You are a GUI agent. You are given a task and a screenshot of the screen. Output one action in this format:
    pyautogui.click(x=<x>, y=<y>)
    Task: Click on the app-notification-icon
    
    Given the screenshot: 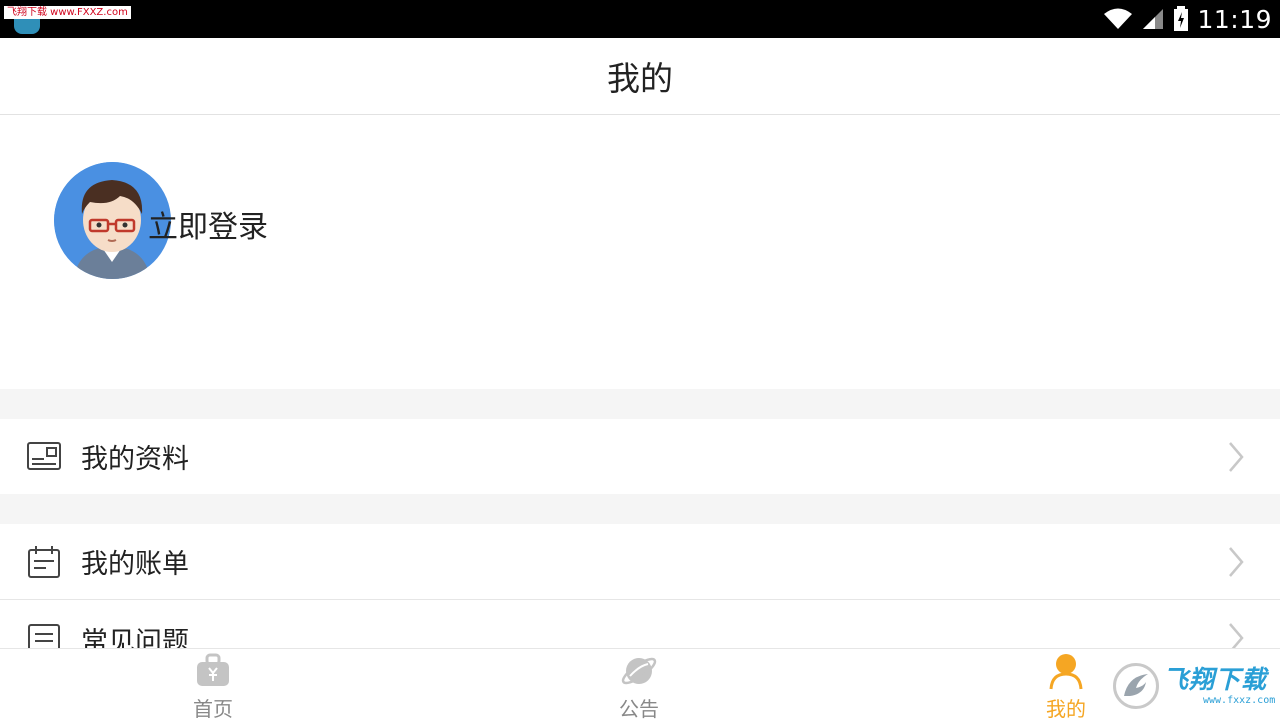 What is the action you would take?
    pyautogui.click(x=27, y=26)
    